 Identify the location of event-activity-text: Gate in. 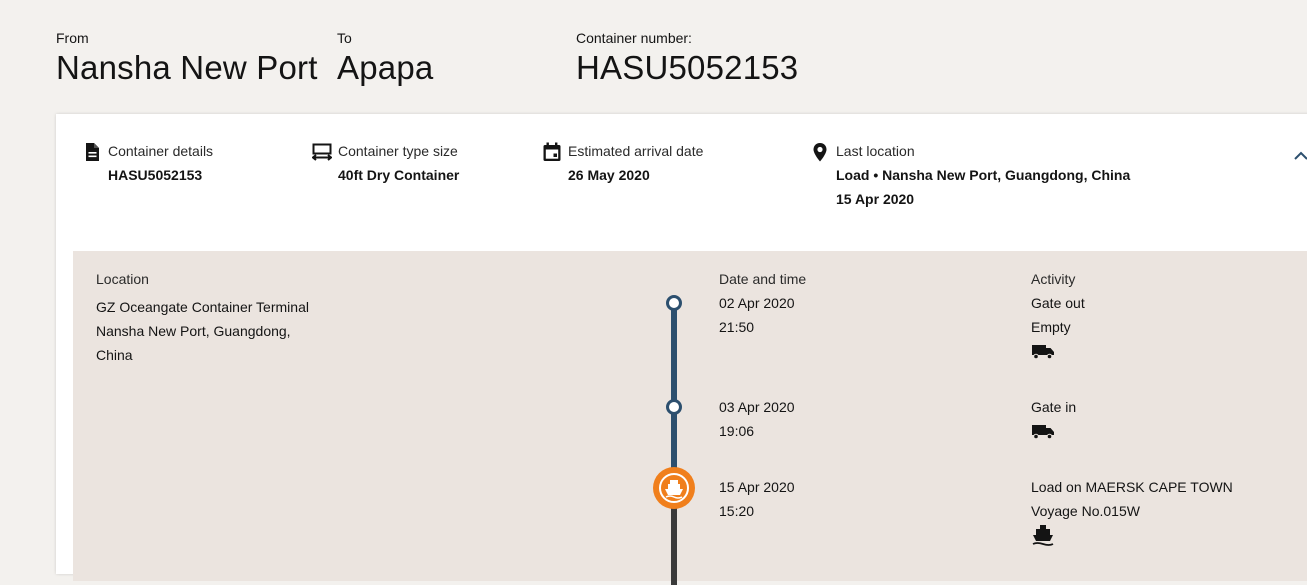
(1054, 407).